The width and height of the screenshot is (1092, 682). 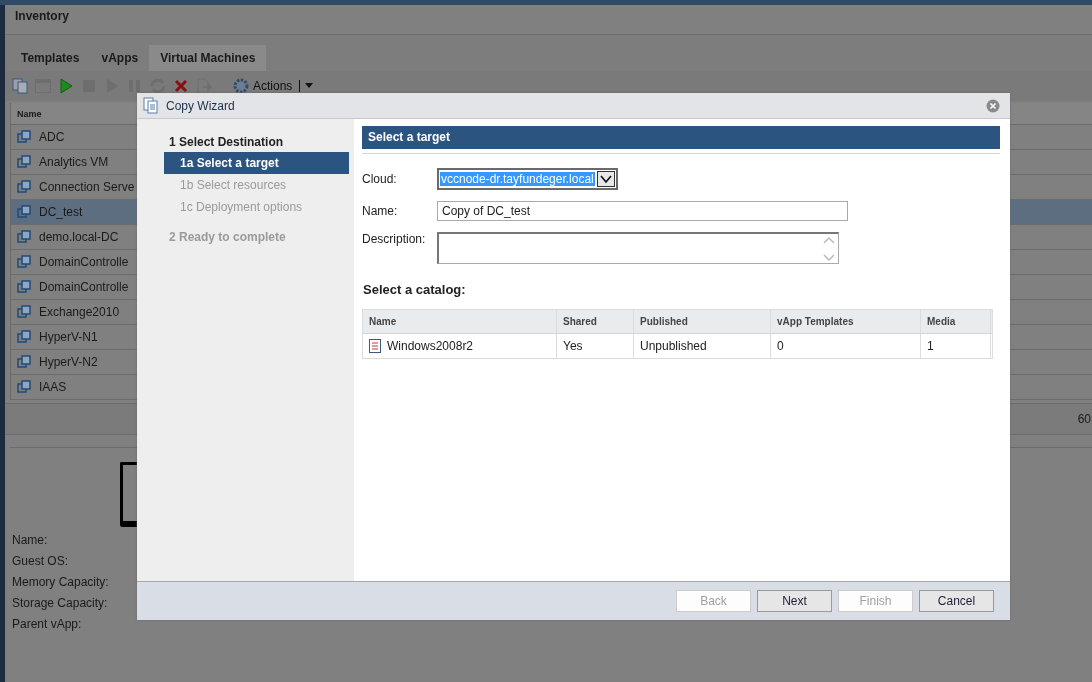 What do you see at coordinates (68, 362) in the screenshot?
I see `table-cell: HyperV-N2` at bounding box center [68, 362].